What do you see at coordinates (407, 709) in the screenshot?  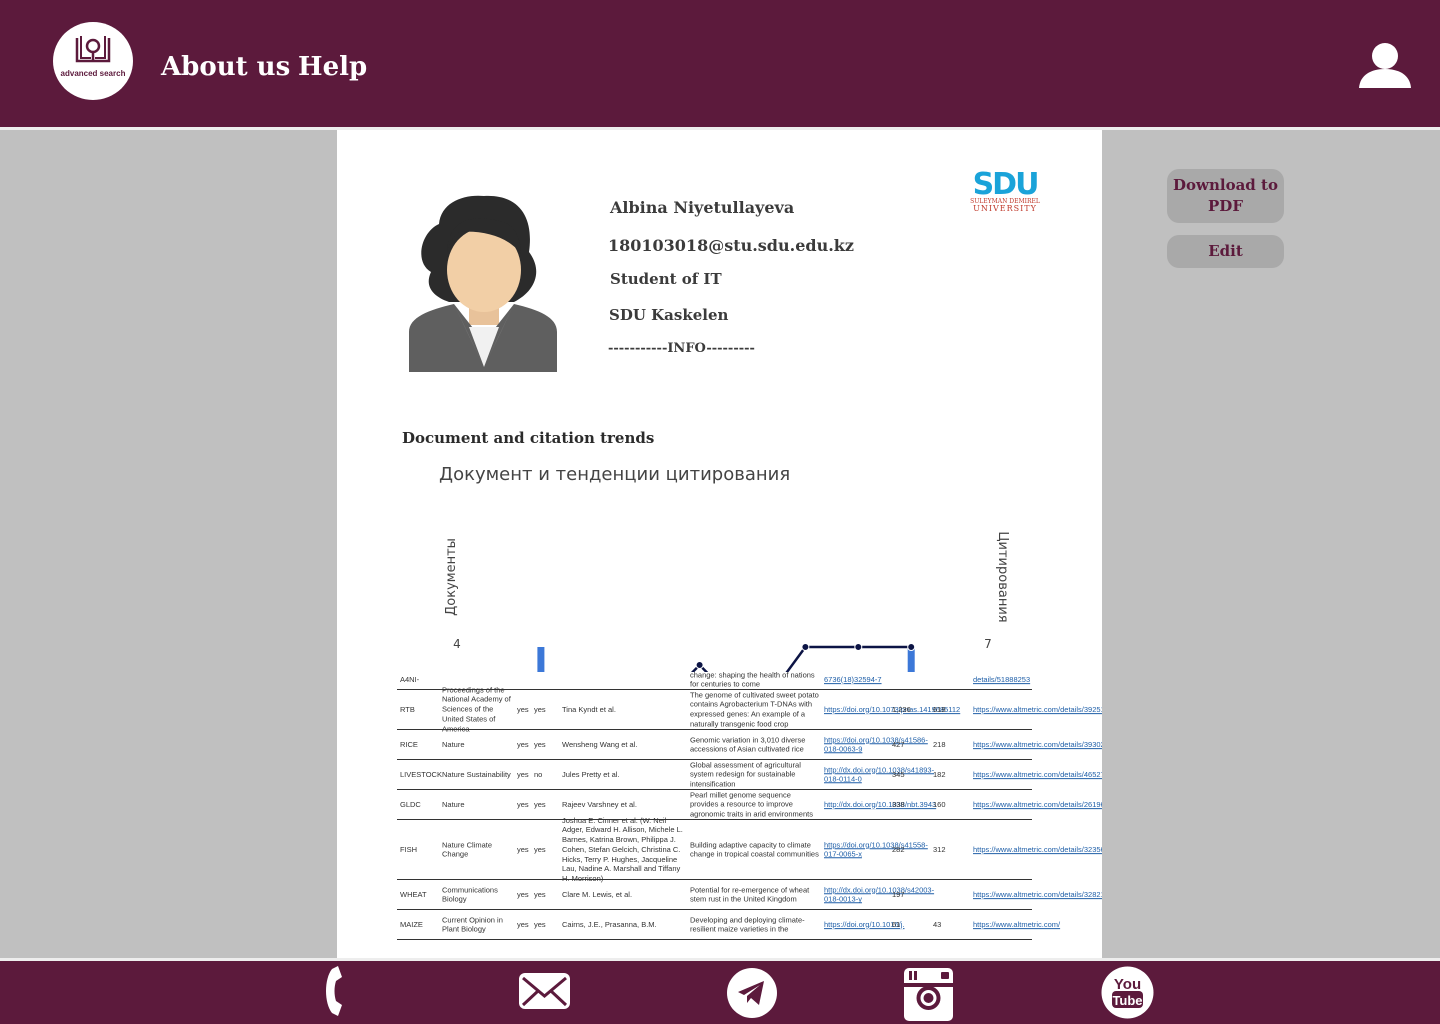 I see `citation-code-cell: RTB` at bounding box center [407, 709].